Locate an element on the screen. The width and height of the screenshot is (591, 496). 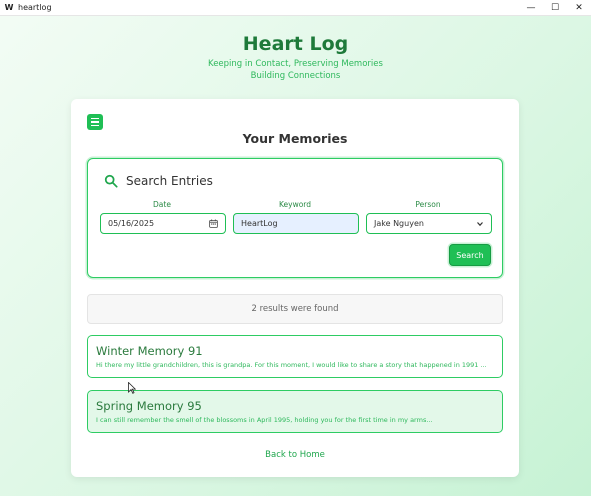
tagline-line1: Keeping in Contact, Preserving Memories is located at coordinates (295, 64).